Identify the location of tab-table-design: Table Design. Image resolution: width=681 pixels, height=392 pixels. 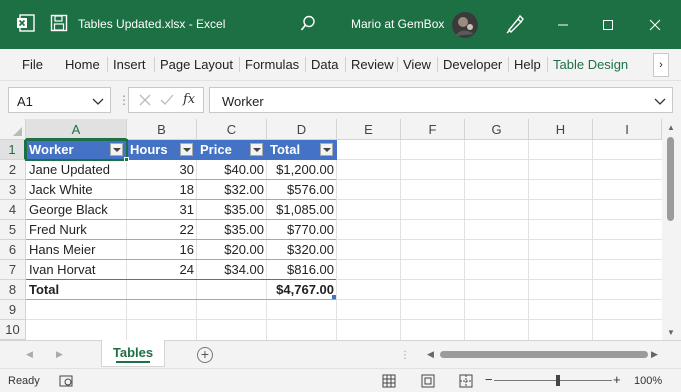
(587, 64).